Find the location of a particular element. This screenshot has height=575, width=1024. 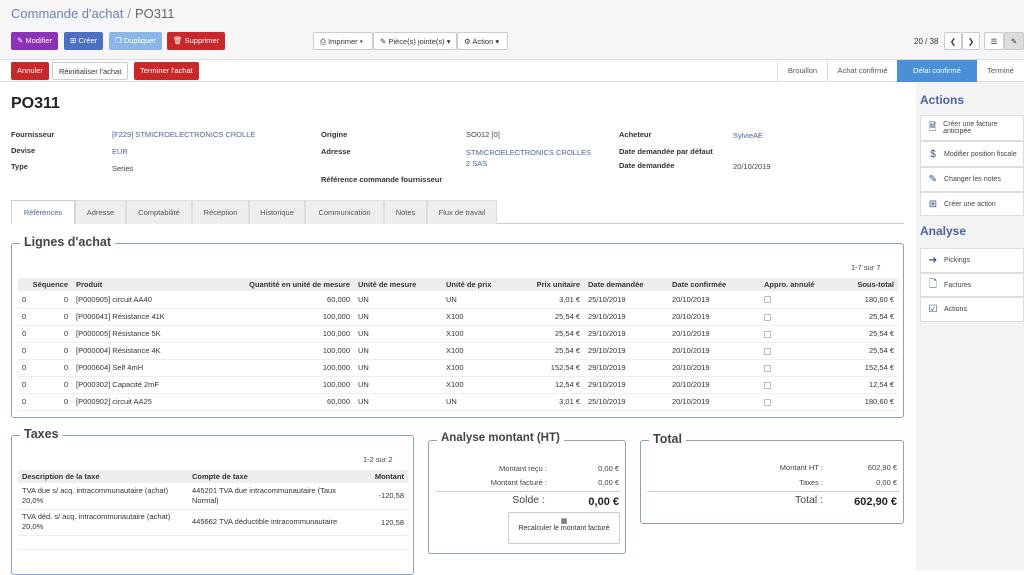

col-procurement-cancelled: Appro. annulé is located at coordinates (795, 284).